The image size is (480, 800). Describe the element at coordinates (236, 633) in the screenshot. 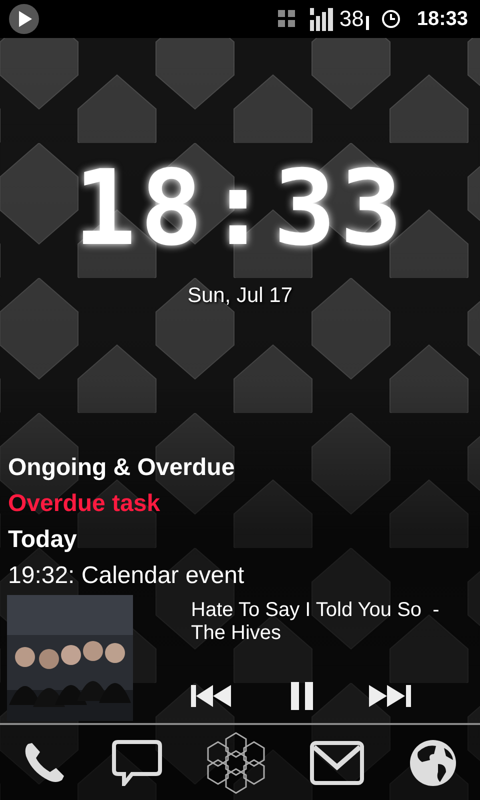

I see `artist-name: The Hives` at that location.